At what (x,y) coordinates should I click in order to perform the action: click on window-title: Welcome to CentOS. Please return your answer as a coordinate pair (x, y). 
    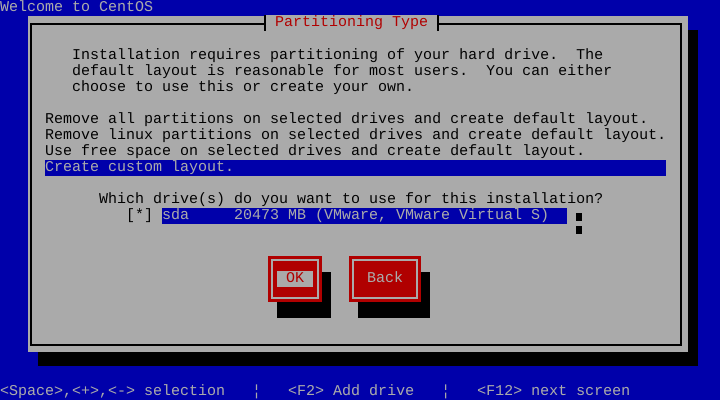
    Looking at the image, I should click on (77, 8).